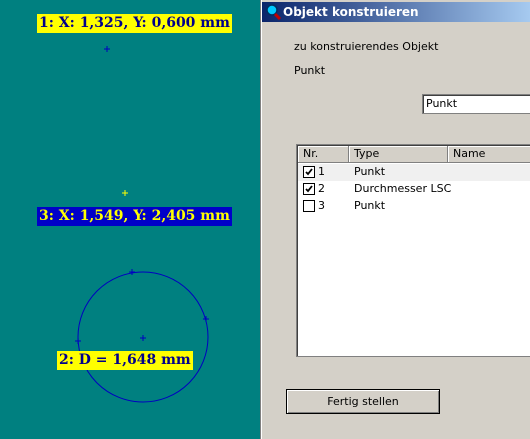 The height and width of the screenshot is (439, 530). Describe the element at coordinates (414, 206) in the screenshot. I see `list-item: 3 Punkt` at that location.